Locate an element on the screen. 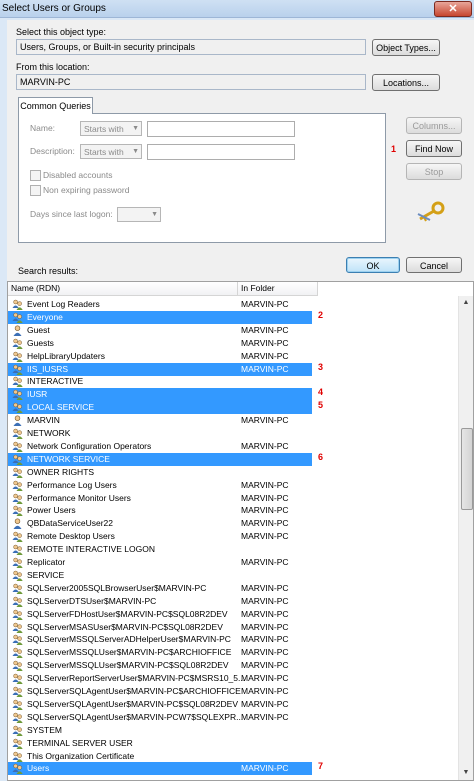 This screenshot has width=474, height=781. table-row: SYSTEM is located at coordinates (160, 730).